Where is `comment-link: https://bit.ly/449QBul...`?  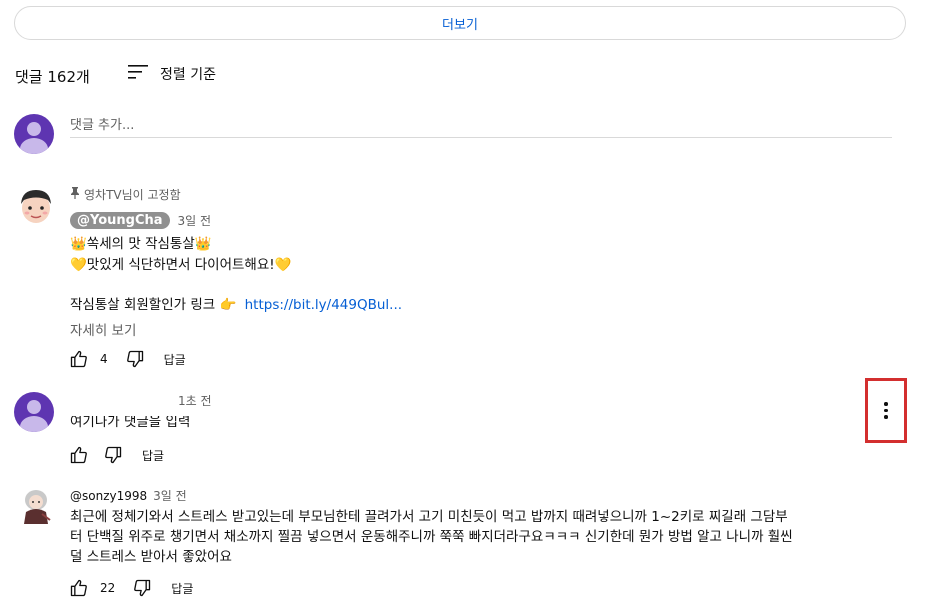 comment-link: https://bit.ly/449QBul... is located at coordinates (323, 305).